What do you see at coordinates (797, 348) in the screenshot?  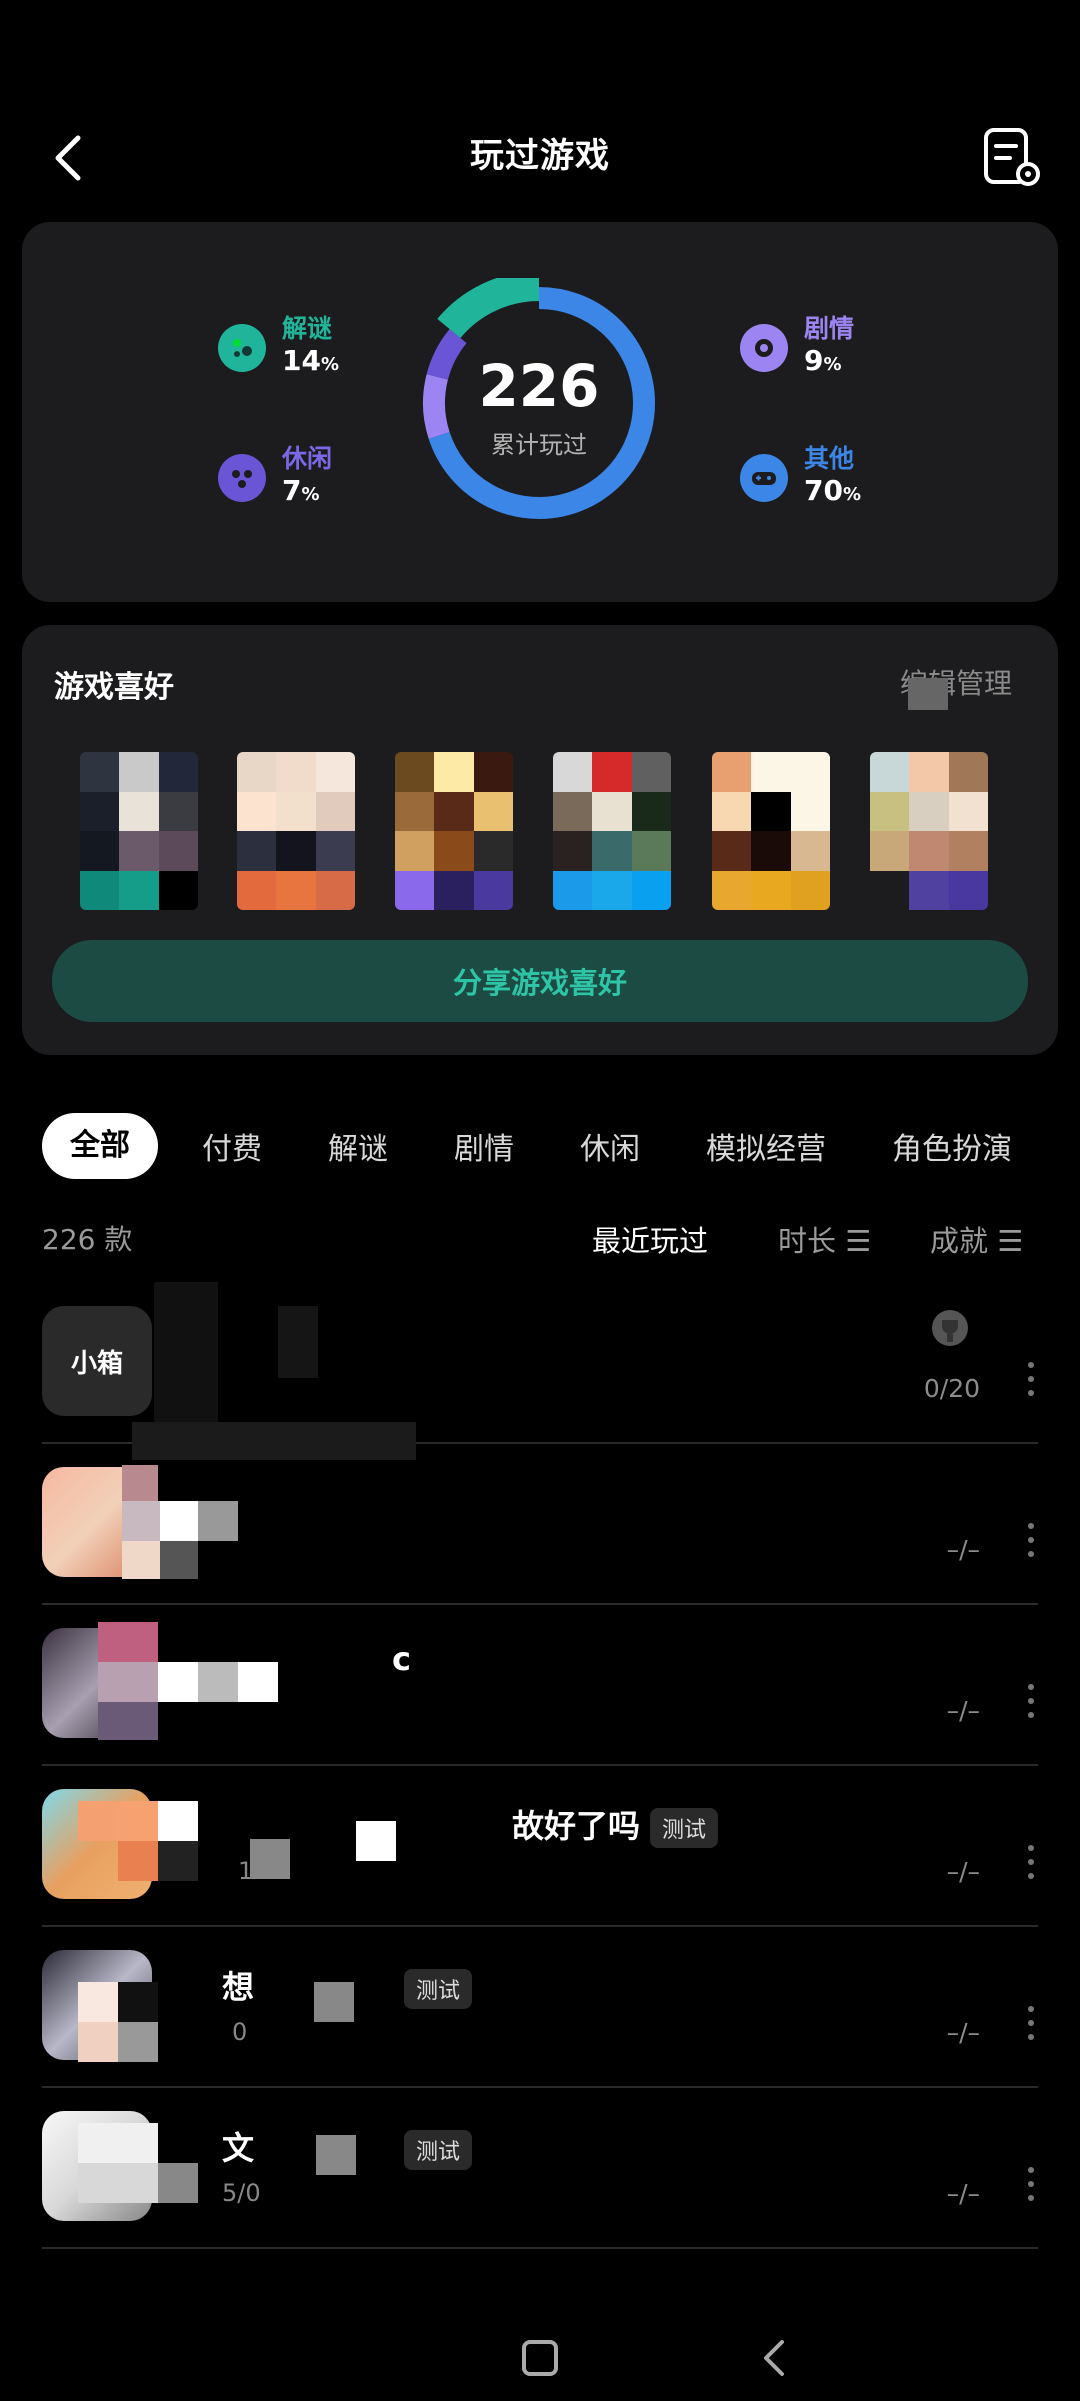 I see `genre-story: 剧情 9%` at bounding box center [797, 348].